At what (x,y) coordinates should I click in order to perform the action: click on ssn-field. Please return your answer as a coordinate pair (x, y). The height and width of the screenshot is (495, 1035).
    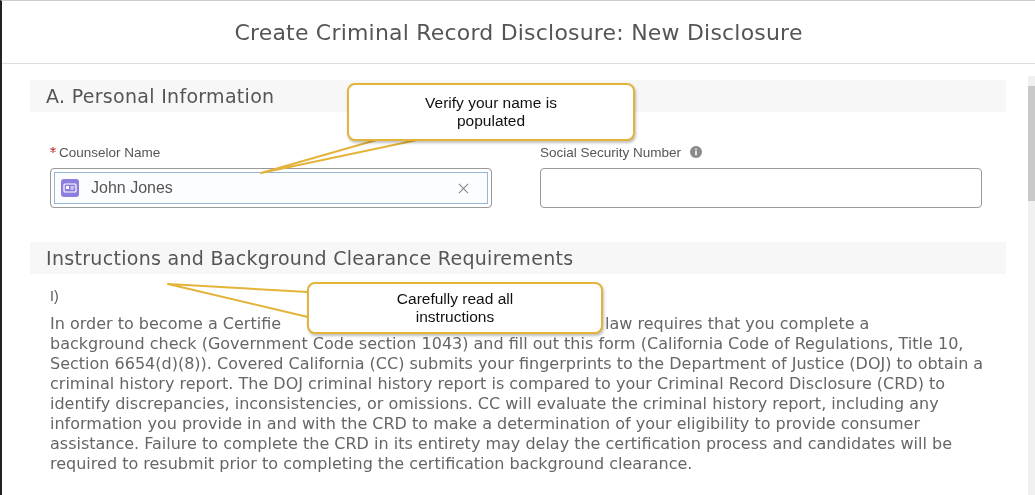
    Looking at the image, I should click on (761, 188).